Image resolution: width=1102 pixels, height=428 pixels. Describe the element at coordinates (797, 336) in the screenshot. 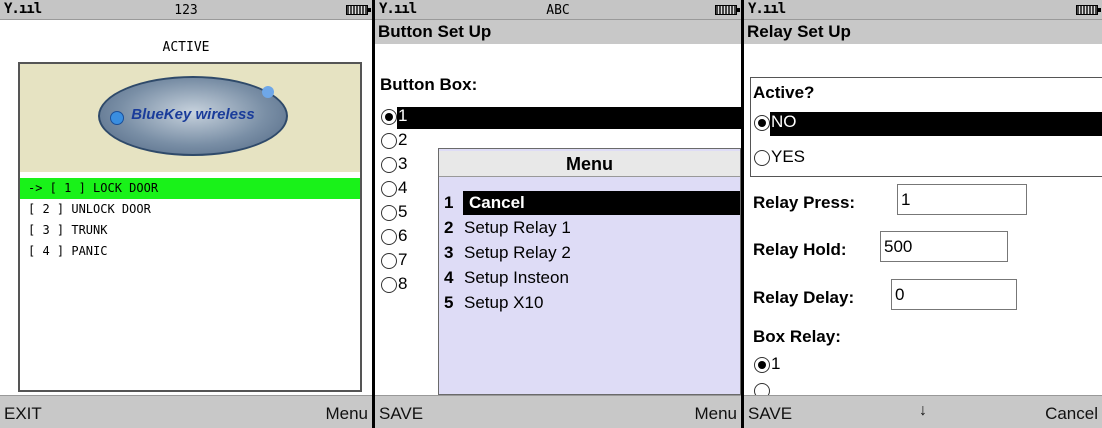

I see `box-relay-label: Box Relay:` at that location.